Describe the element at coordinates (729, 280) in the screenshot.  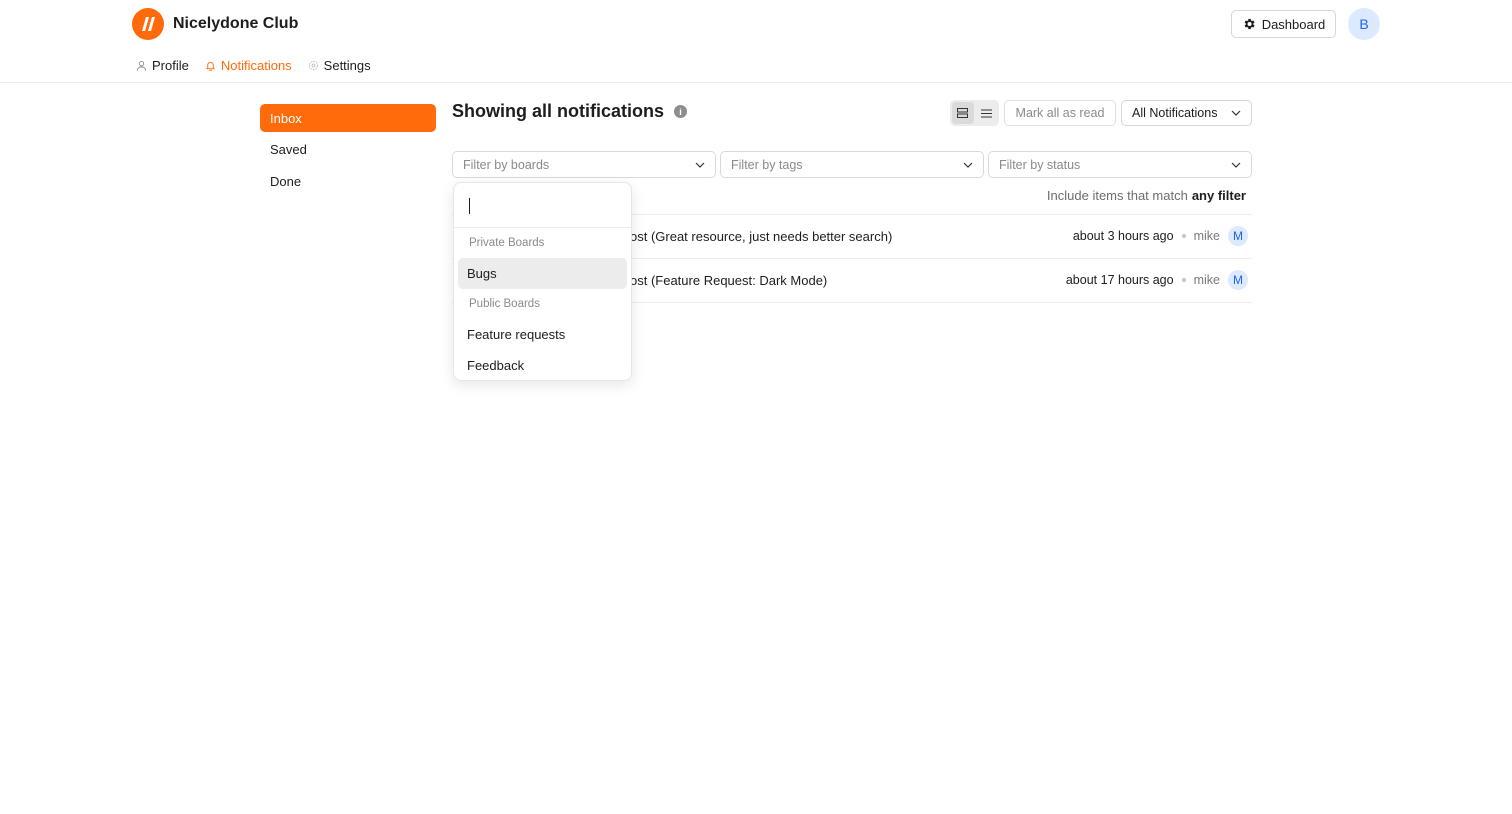
I see `notification-text: ost (Feature Request: Dark Mode)` at that location.